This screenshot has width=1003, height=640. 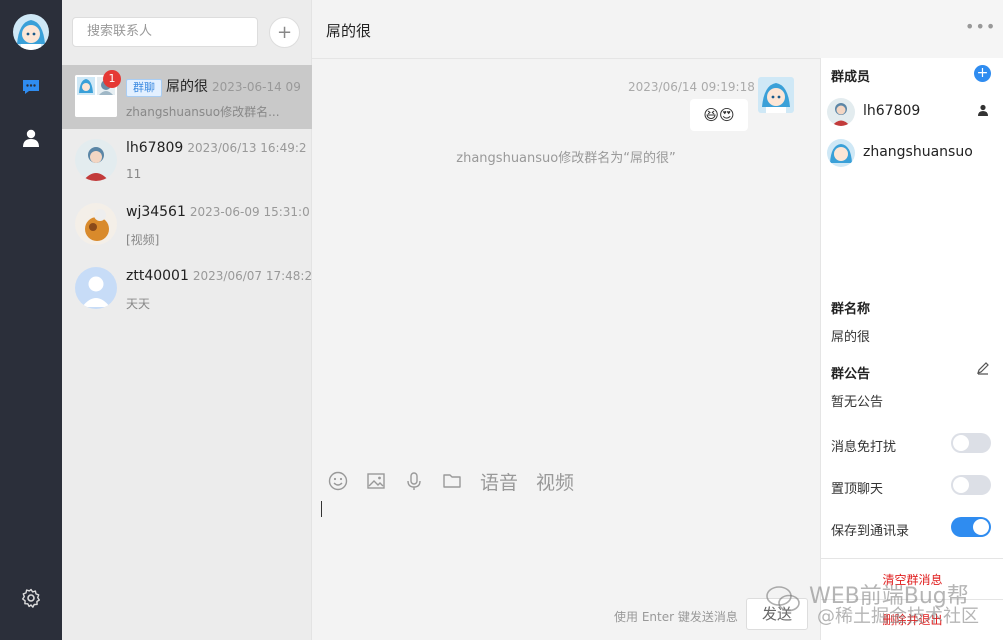 I want to click on contact-name-row: 群聊 屌的很 2023-06-14 09, so click(x=213, y=86).